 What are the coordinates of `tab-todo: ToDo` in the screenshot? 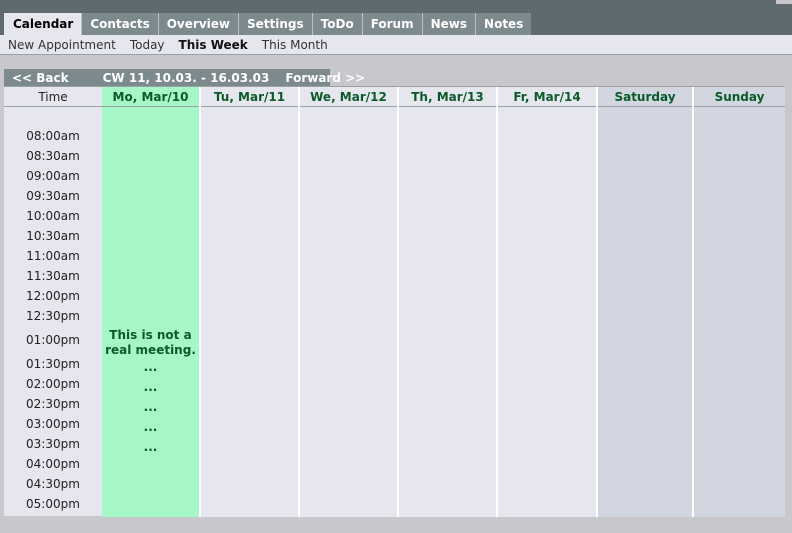 It's located at (336, 24).